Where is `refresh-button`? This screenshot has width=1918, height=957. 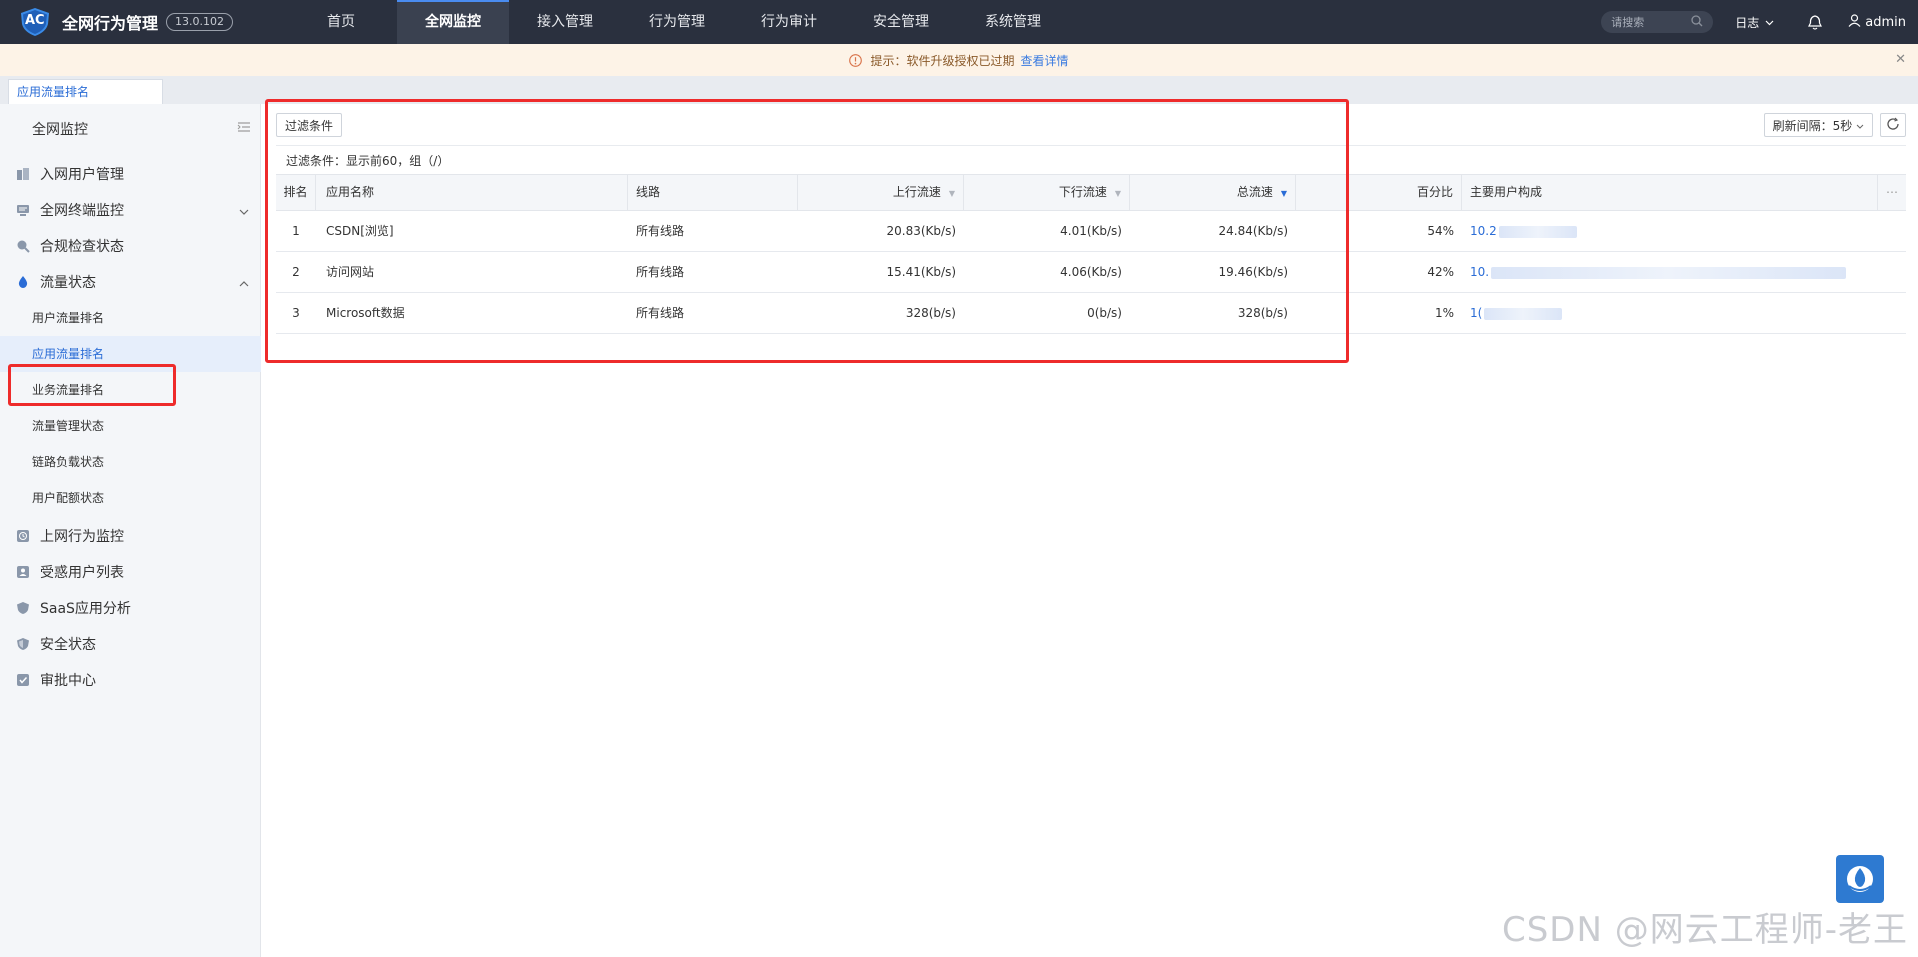
refresh-button is located at coordinates (1893, 125).